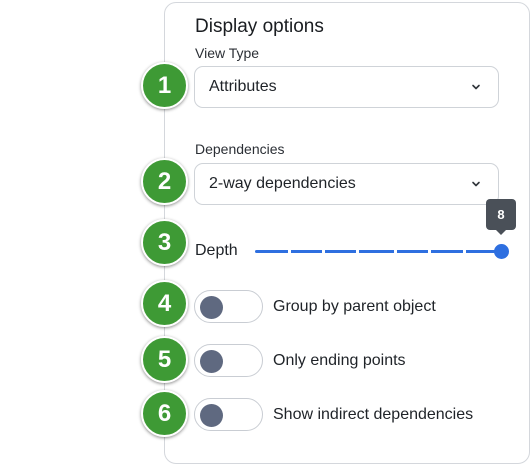 The image size is (530, 464). Describe the element at coordinates (164, 181) in the screenshot. I see `step-badge-2: 2` at that location.